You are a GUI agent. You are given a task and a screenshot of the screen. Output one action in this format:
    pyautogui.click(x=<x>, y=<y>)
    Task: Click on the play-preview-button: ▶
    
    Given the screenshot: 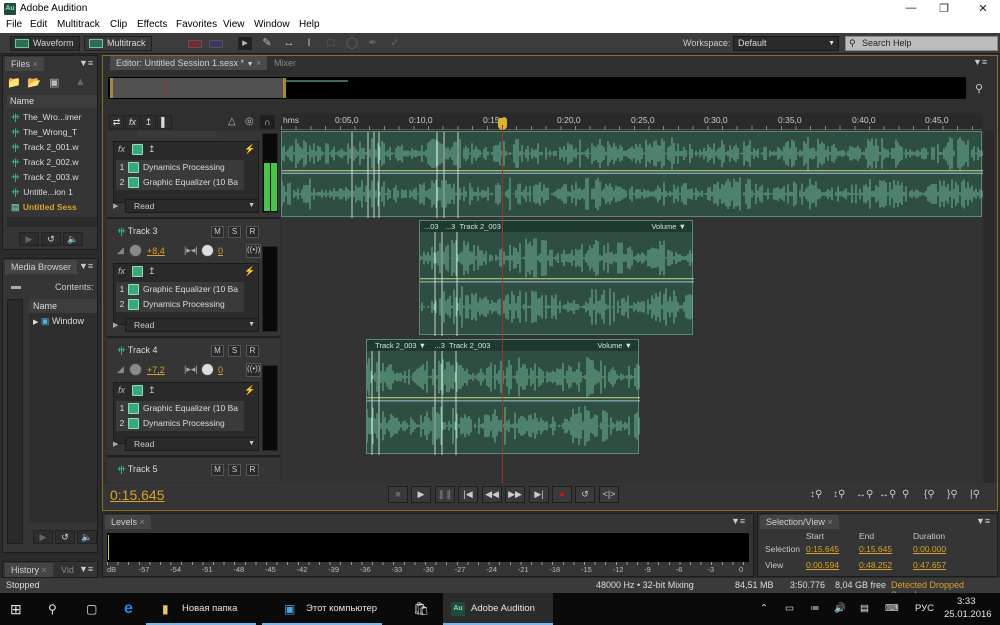 What is the action you would take?
    pyautogui.click(x=43, y=537)
    